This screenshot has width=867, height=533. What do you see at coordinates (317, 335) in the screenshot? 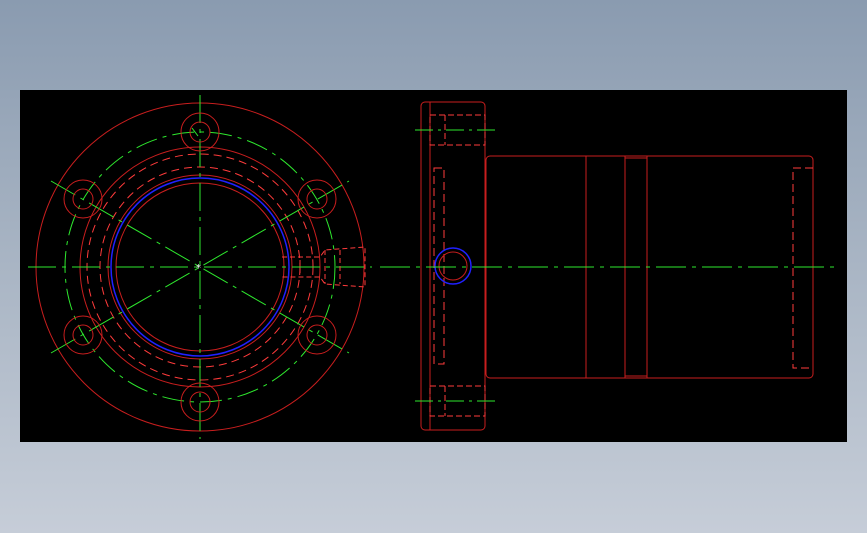
I see `bolt-hole-bottom-right` at bounding box center [317, 335].